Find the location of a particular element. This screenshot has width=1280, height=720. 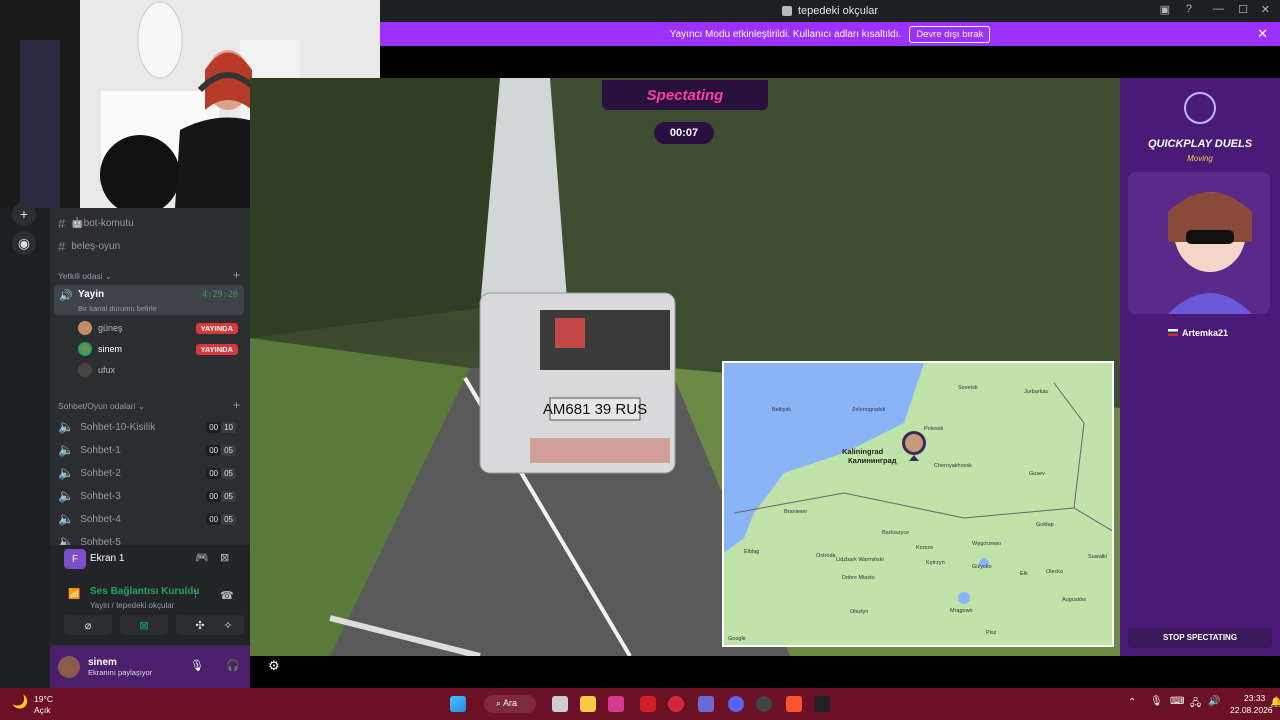

close-button: ✕ is located at coordinates (1265, 9).